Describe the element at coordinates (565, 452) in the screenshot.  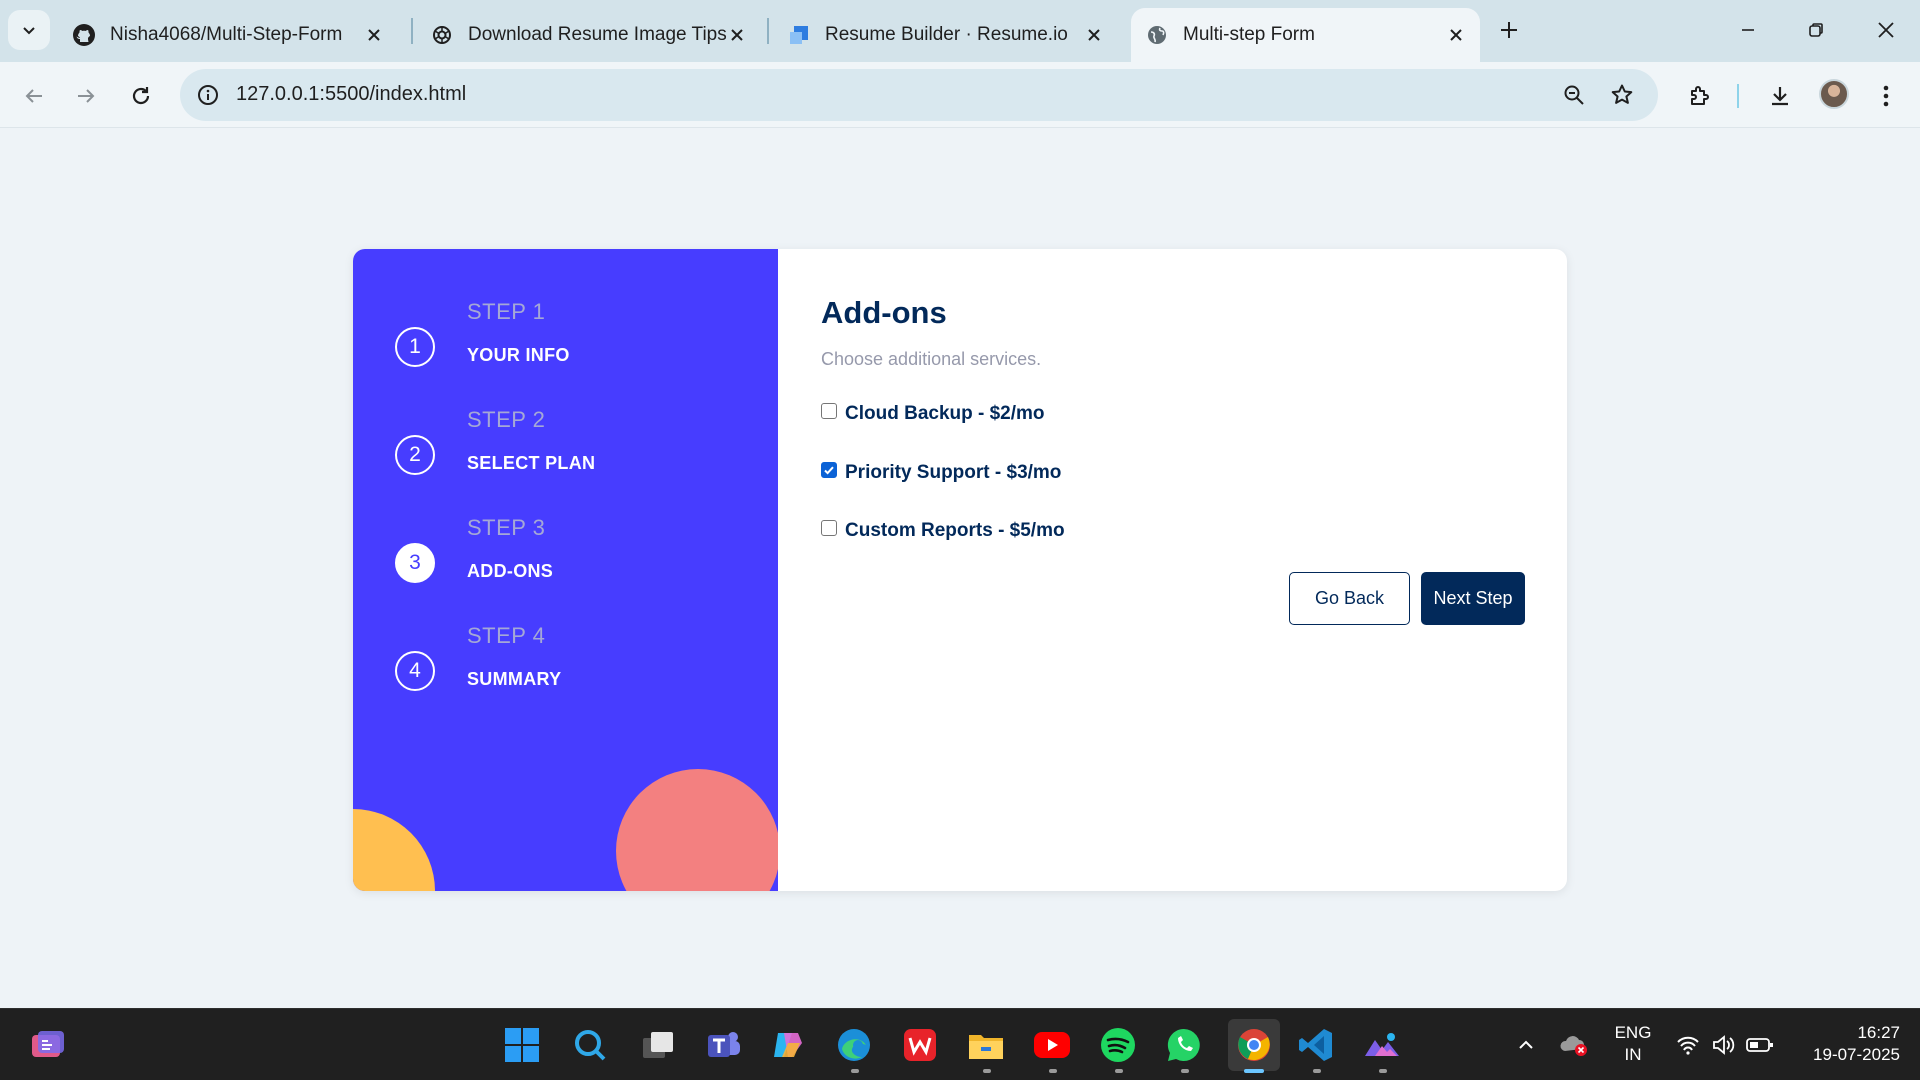
I see `step-item-2: 2 STEP 2 SELECT PLAN` at that location.